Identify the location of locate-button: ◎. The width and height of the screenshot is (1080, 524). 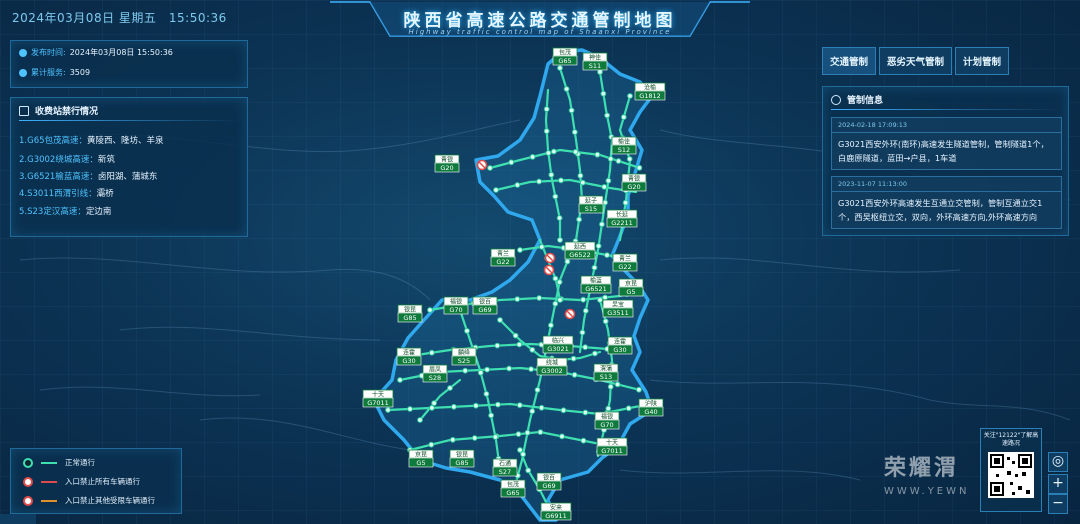
(1058, 462).